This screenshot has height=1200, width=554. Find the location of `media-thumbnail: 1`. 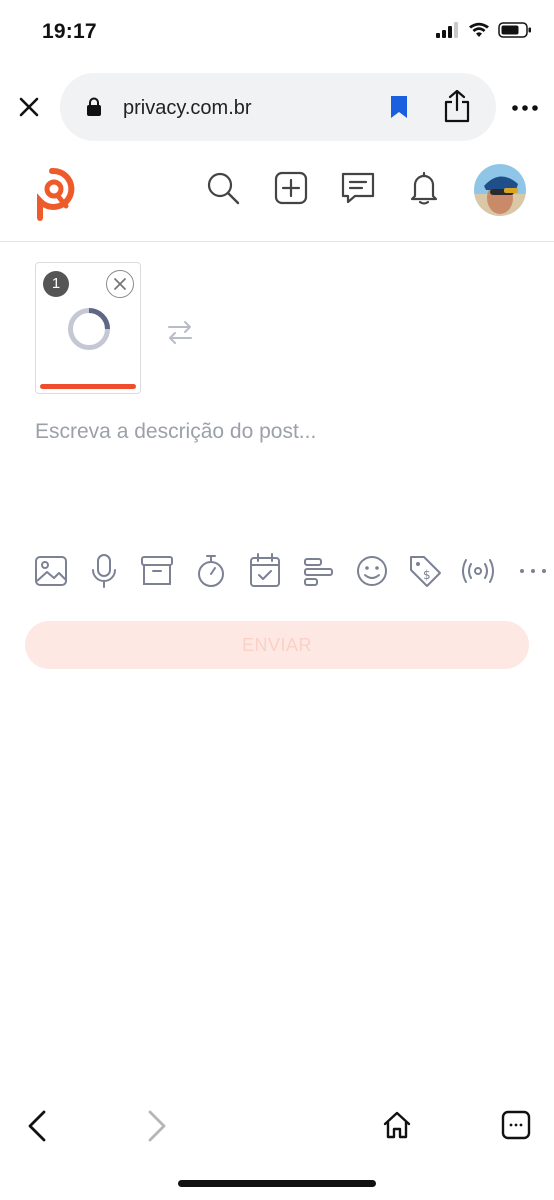

media-thumbnail: 1 is located at coordinates (88, 328).